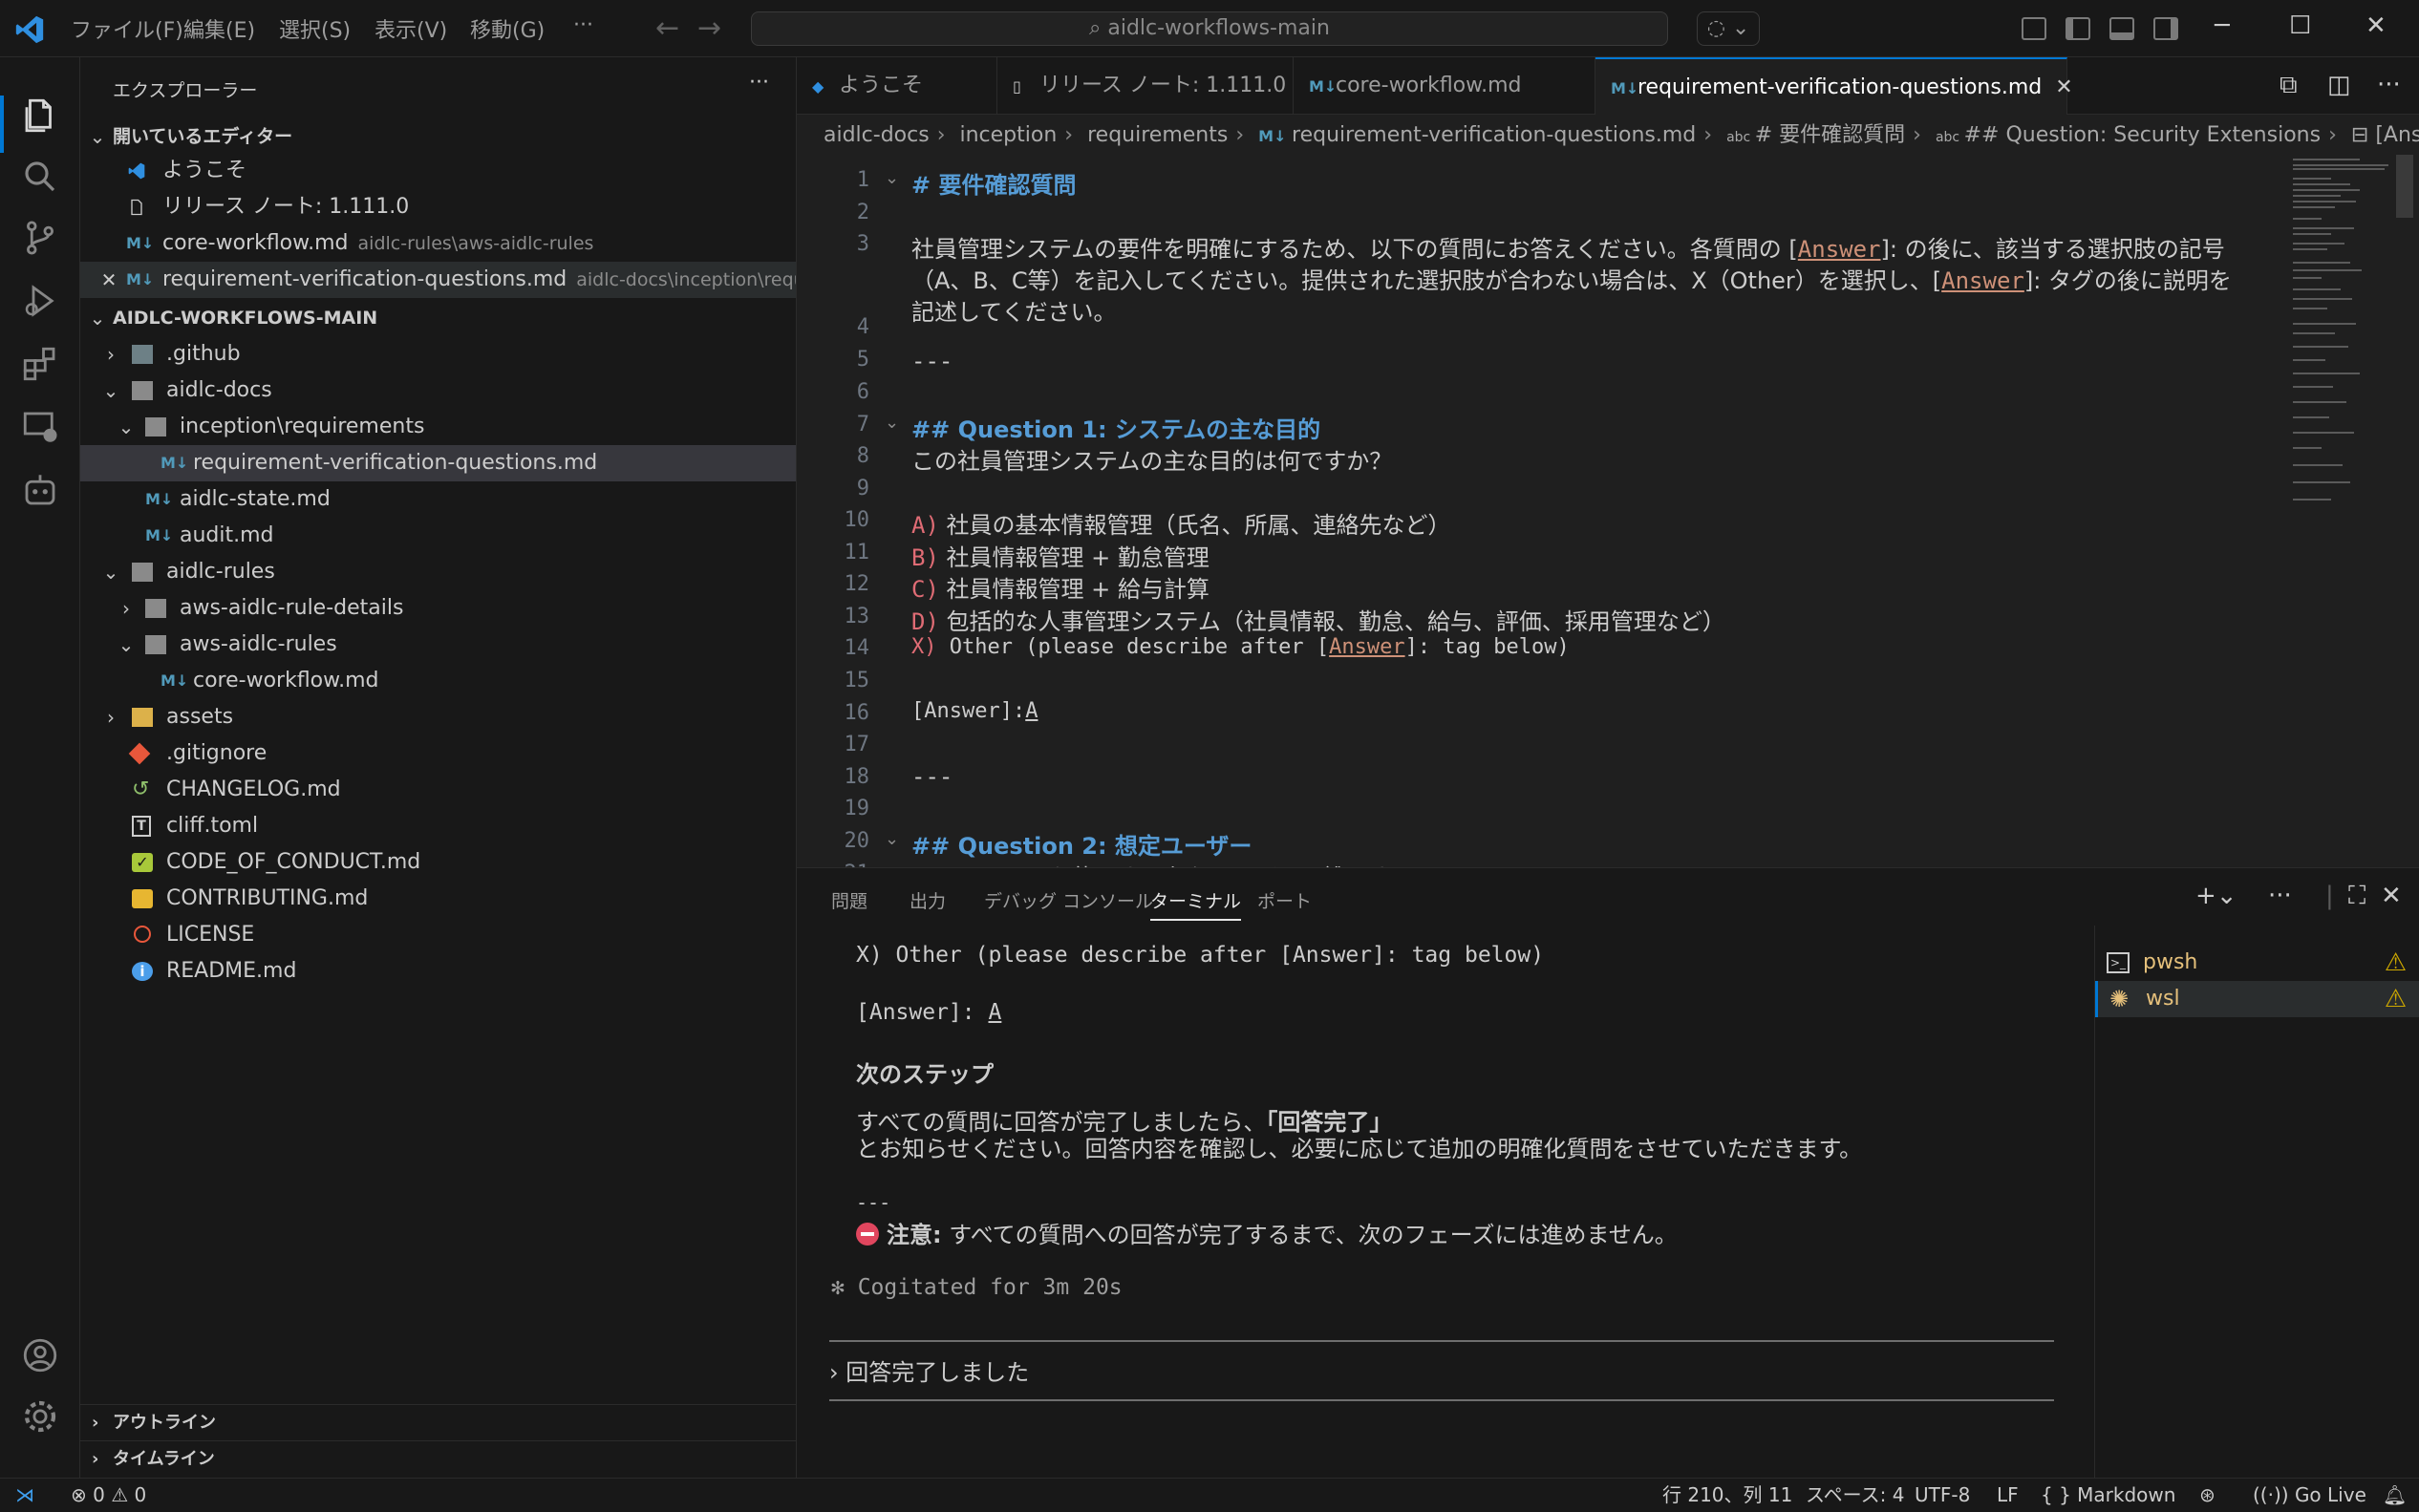 Image resolution: width=2419 pixels, height=1512 pixels. Describe the element at coordinates (1943, 1495) in the screenshot. I see `encoding: UTF-8` at that location.